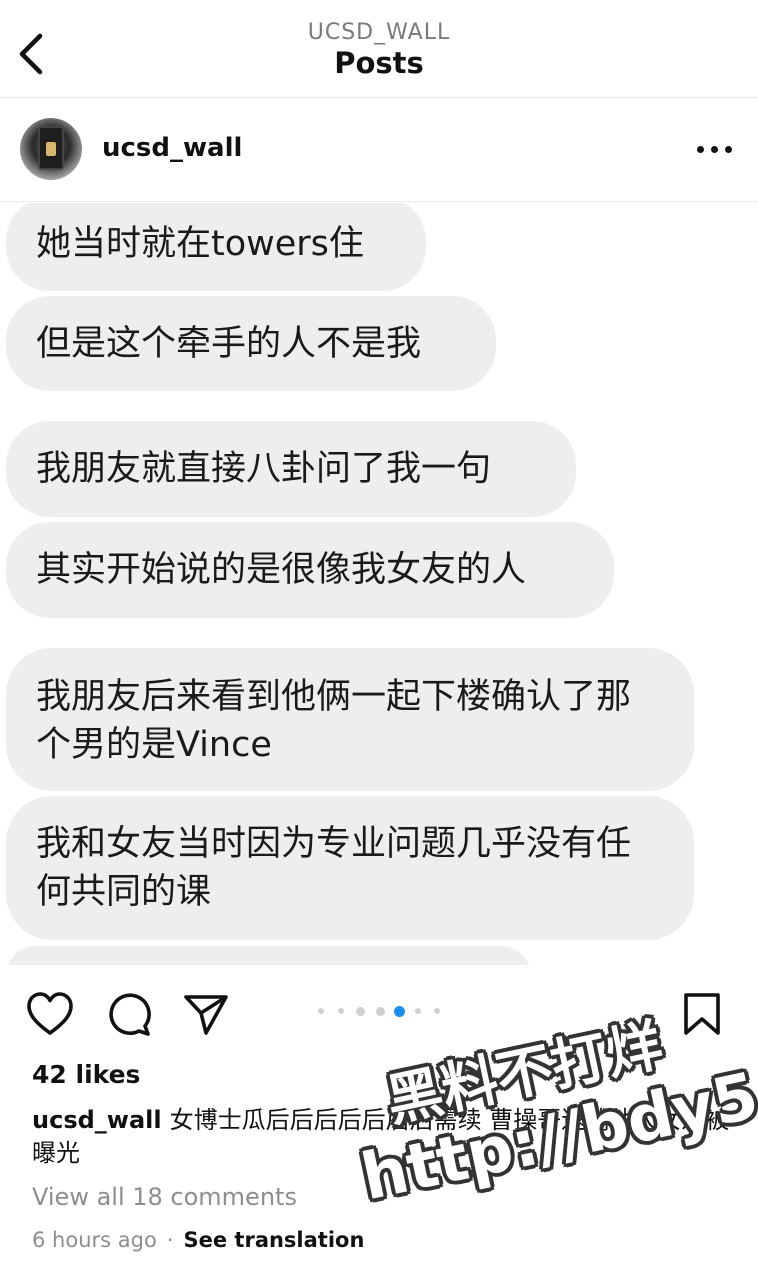  What do you see at coordinates (350, 719) in the screenshot?
I see `chat-bubble: 我朋友后来看到他俩一起下楼确认了那个男的是Vince` at bounding box center [350, 719].